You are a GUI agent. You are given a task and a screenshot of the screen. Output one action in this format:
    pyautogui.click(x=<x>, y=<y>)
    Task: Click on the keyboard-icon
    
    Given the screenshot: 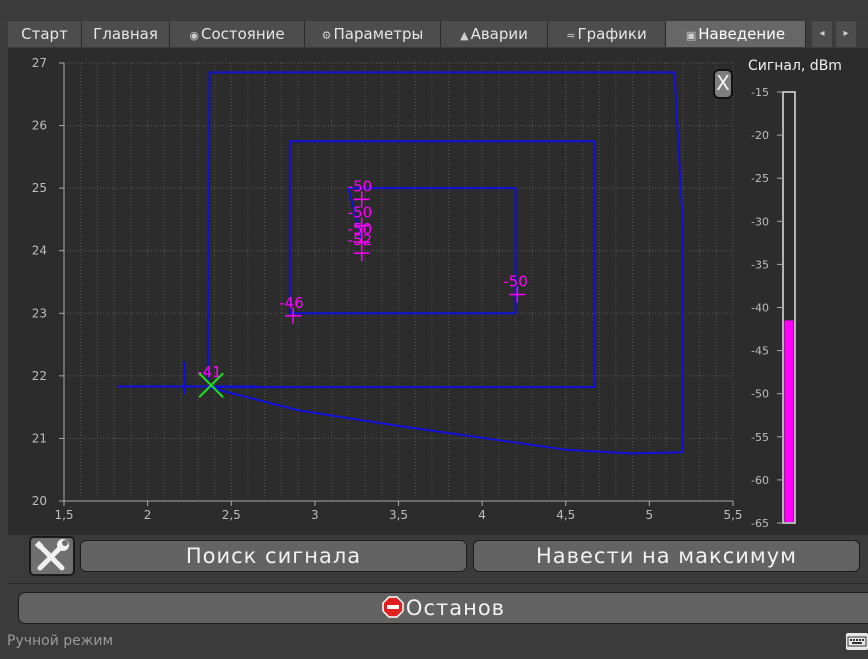 What is the action you would take?
    pyautogui.click(x=857, y=641)
    